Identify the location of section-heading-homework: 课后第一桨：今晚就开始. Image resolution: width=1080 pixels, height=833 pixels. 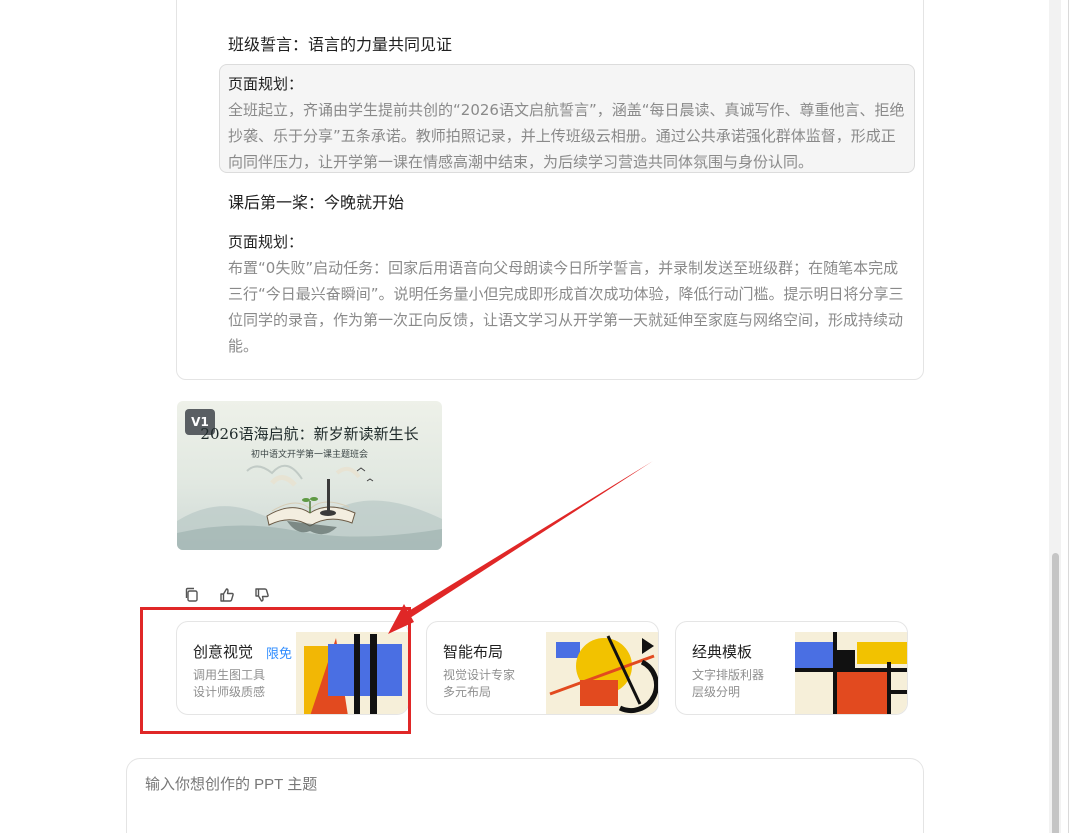
(316, 202).